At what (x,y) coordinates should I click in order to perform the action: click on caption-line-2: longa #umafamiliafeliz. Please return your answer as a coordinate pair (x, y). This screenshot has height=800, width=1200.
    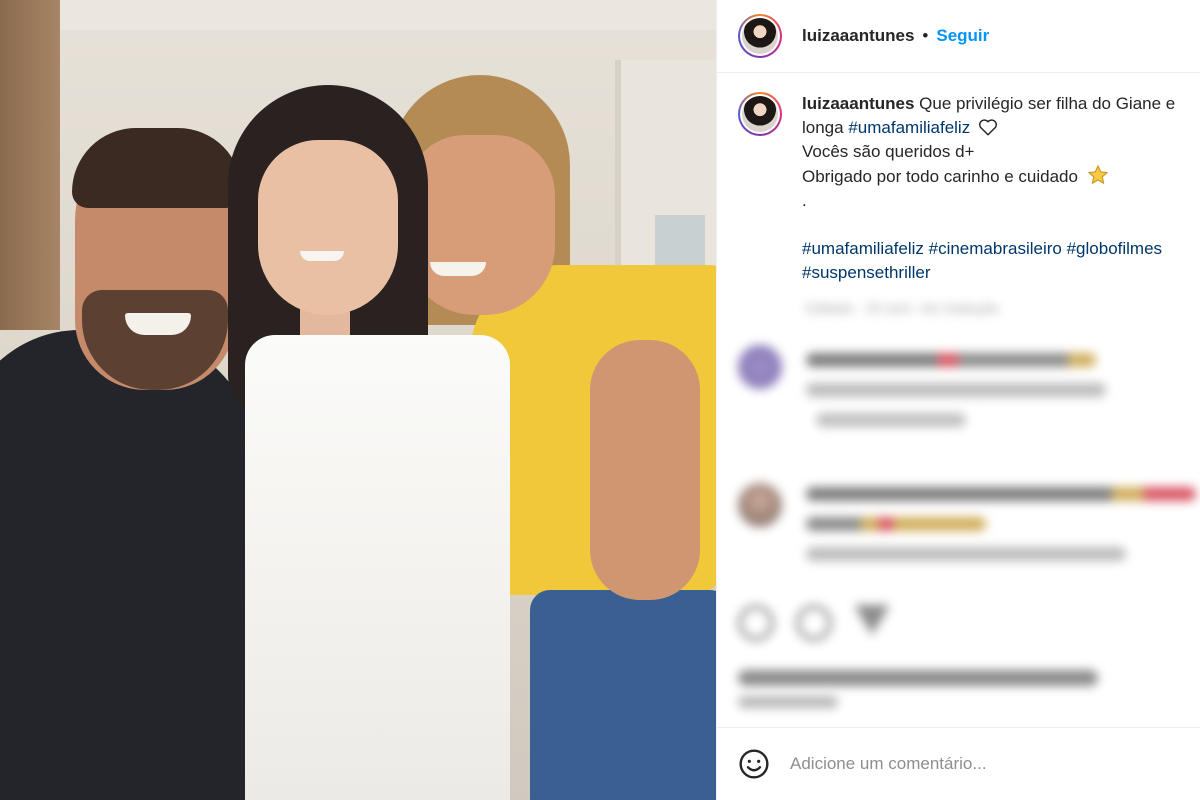
    Looking at the image, I should click on (988, 128).